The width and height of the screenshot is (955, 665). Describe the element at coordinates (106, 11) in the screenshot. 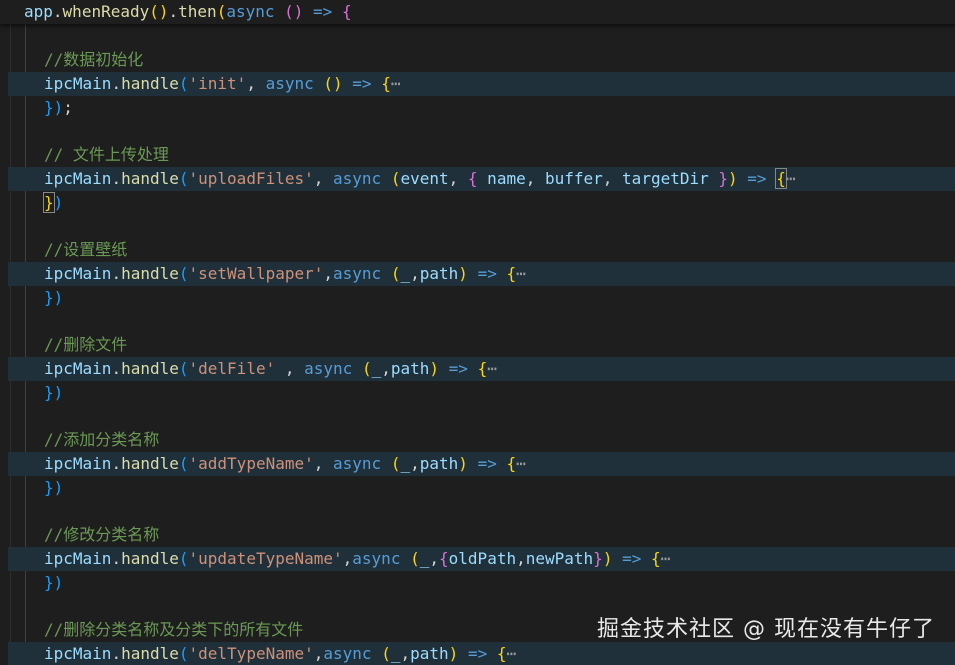

I see `when-ready-call: whenReady` at that location.